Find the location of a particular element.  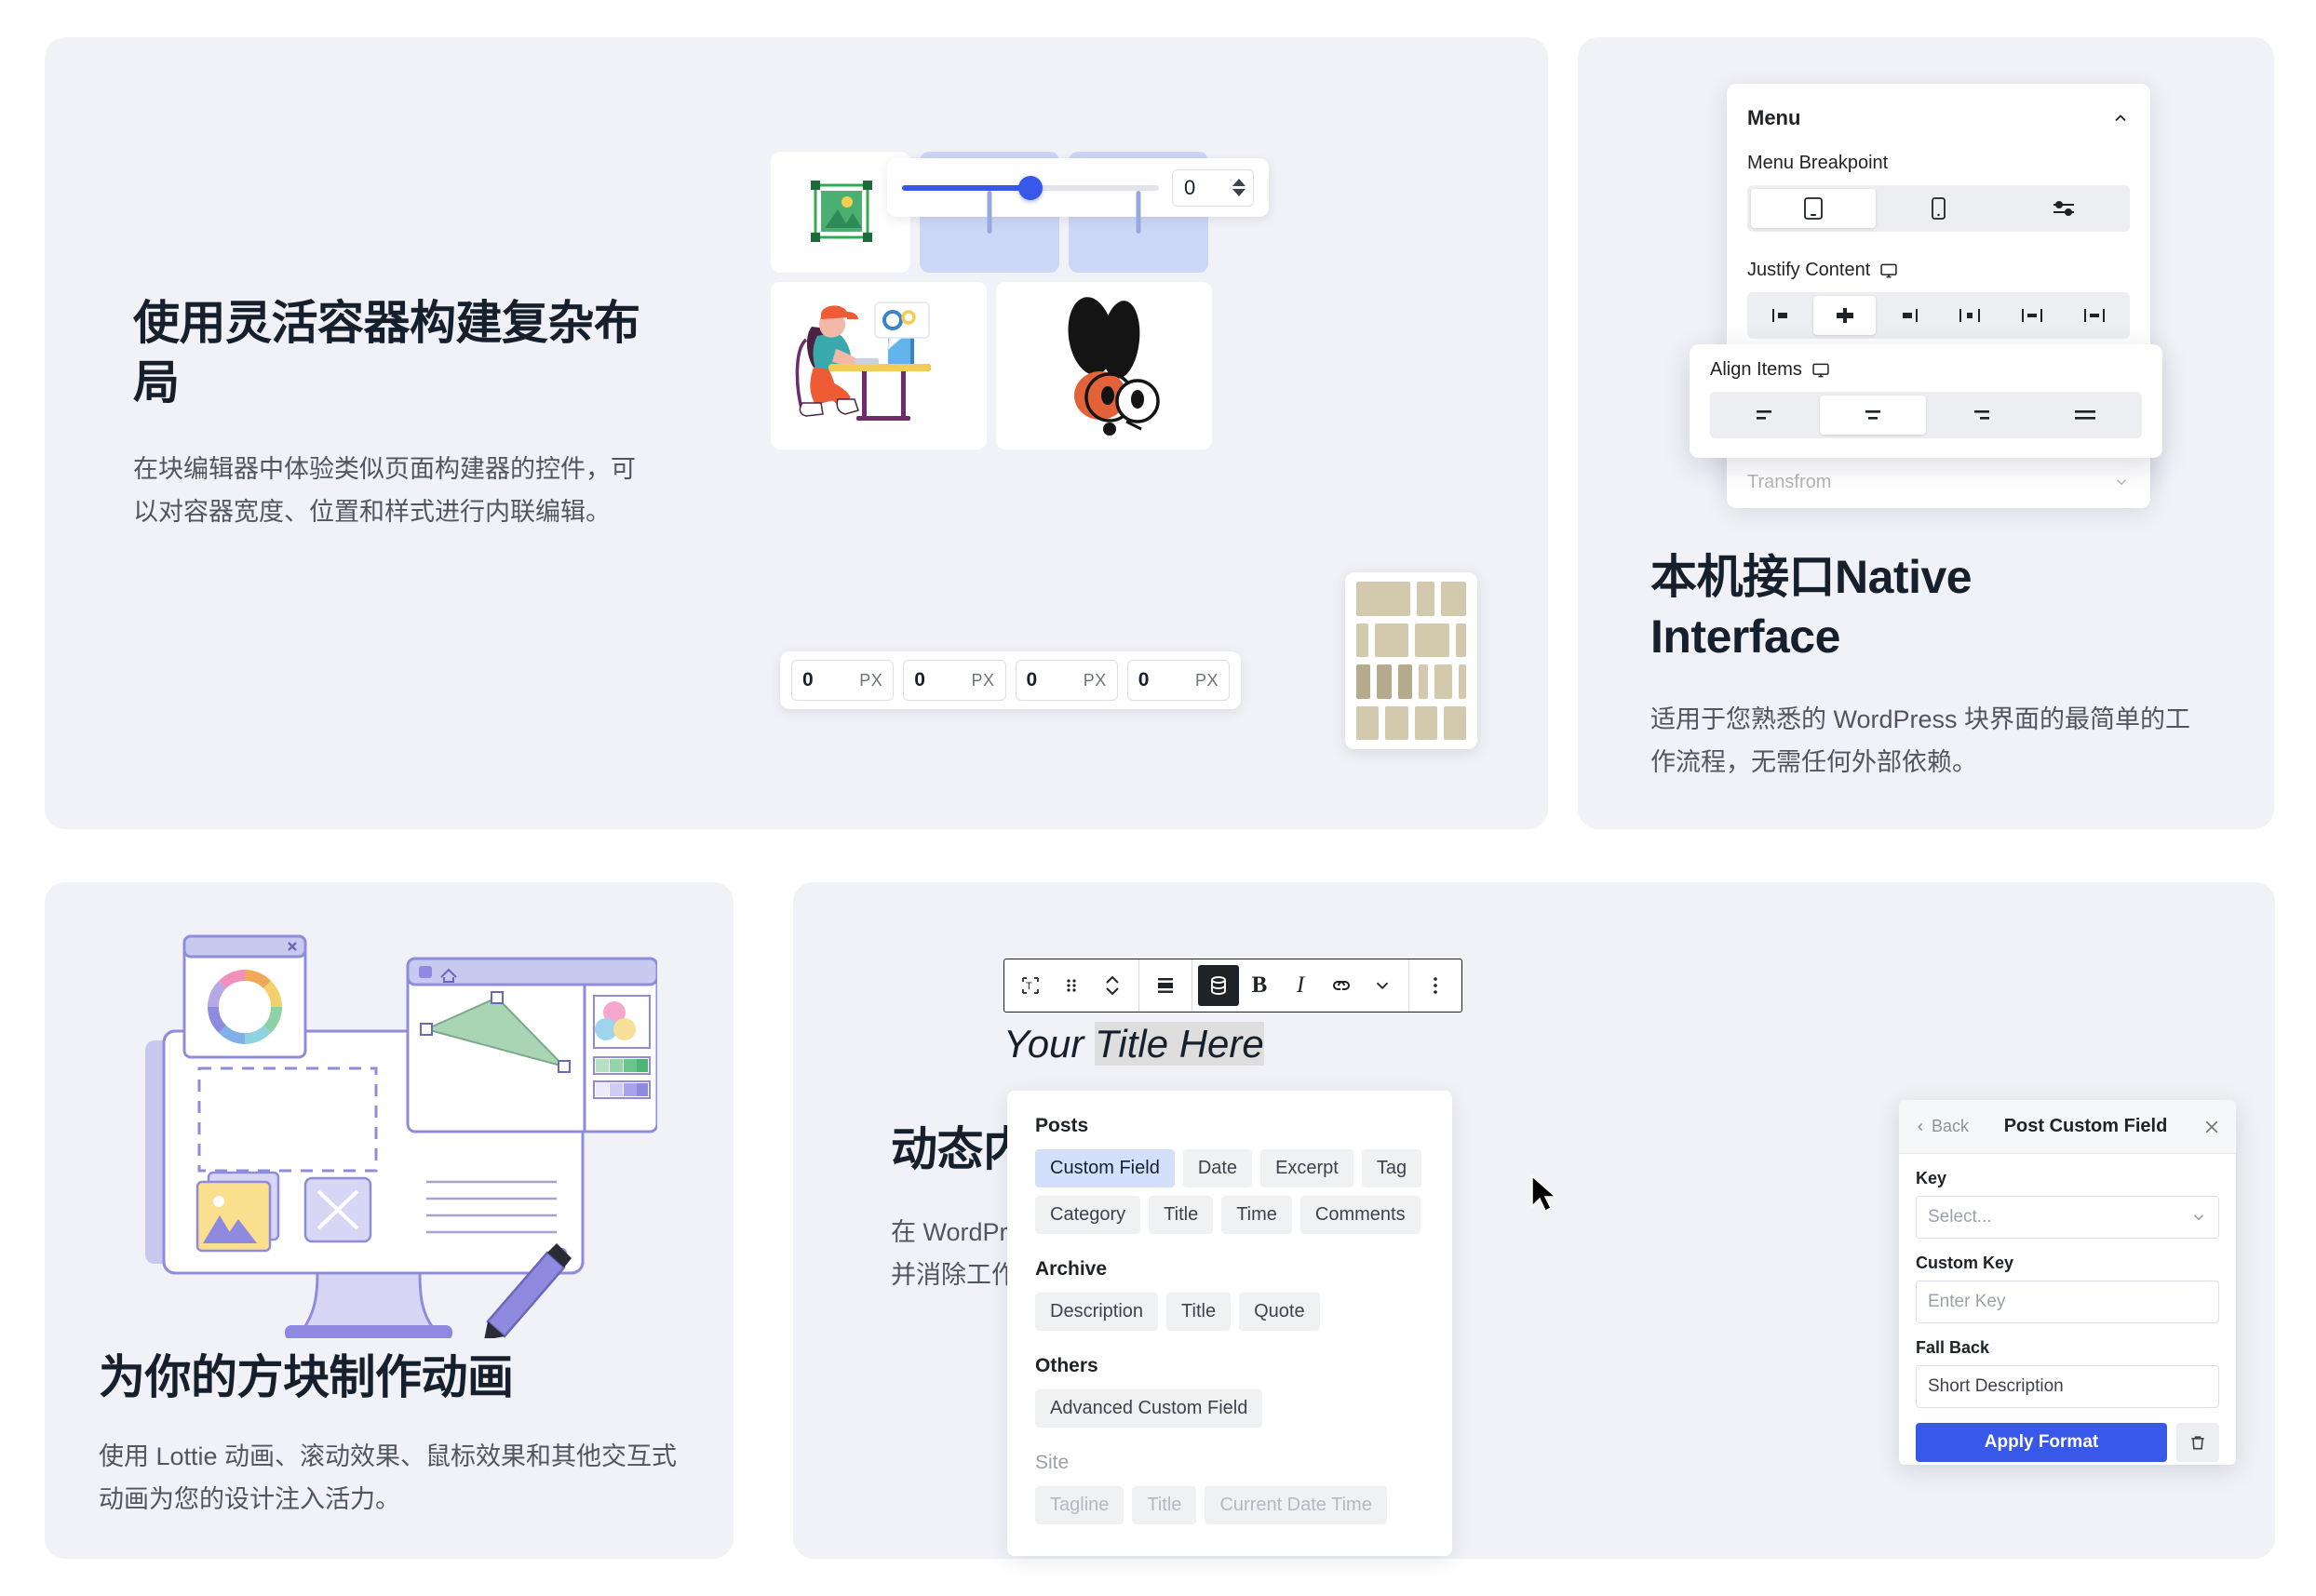

align-option-end is located at coordinates (1979, 415).